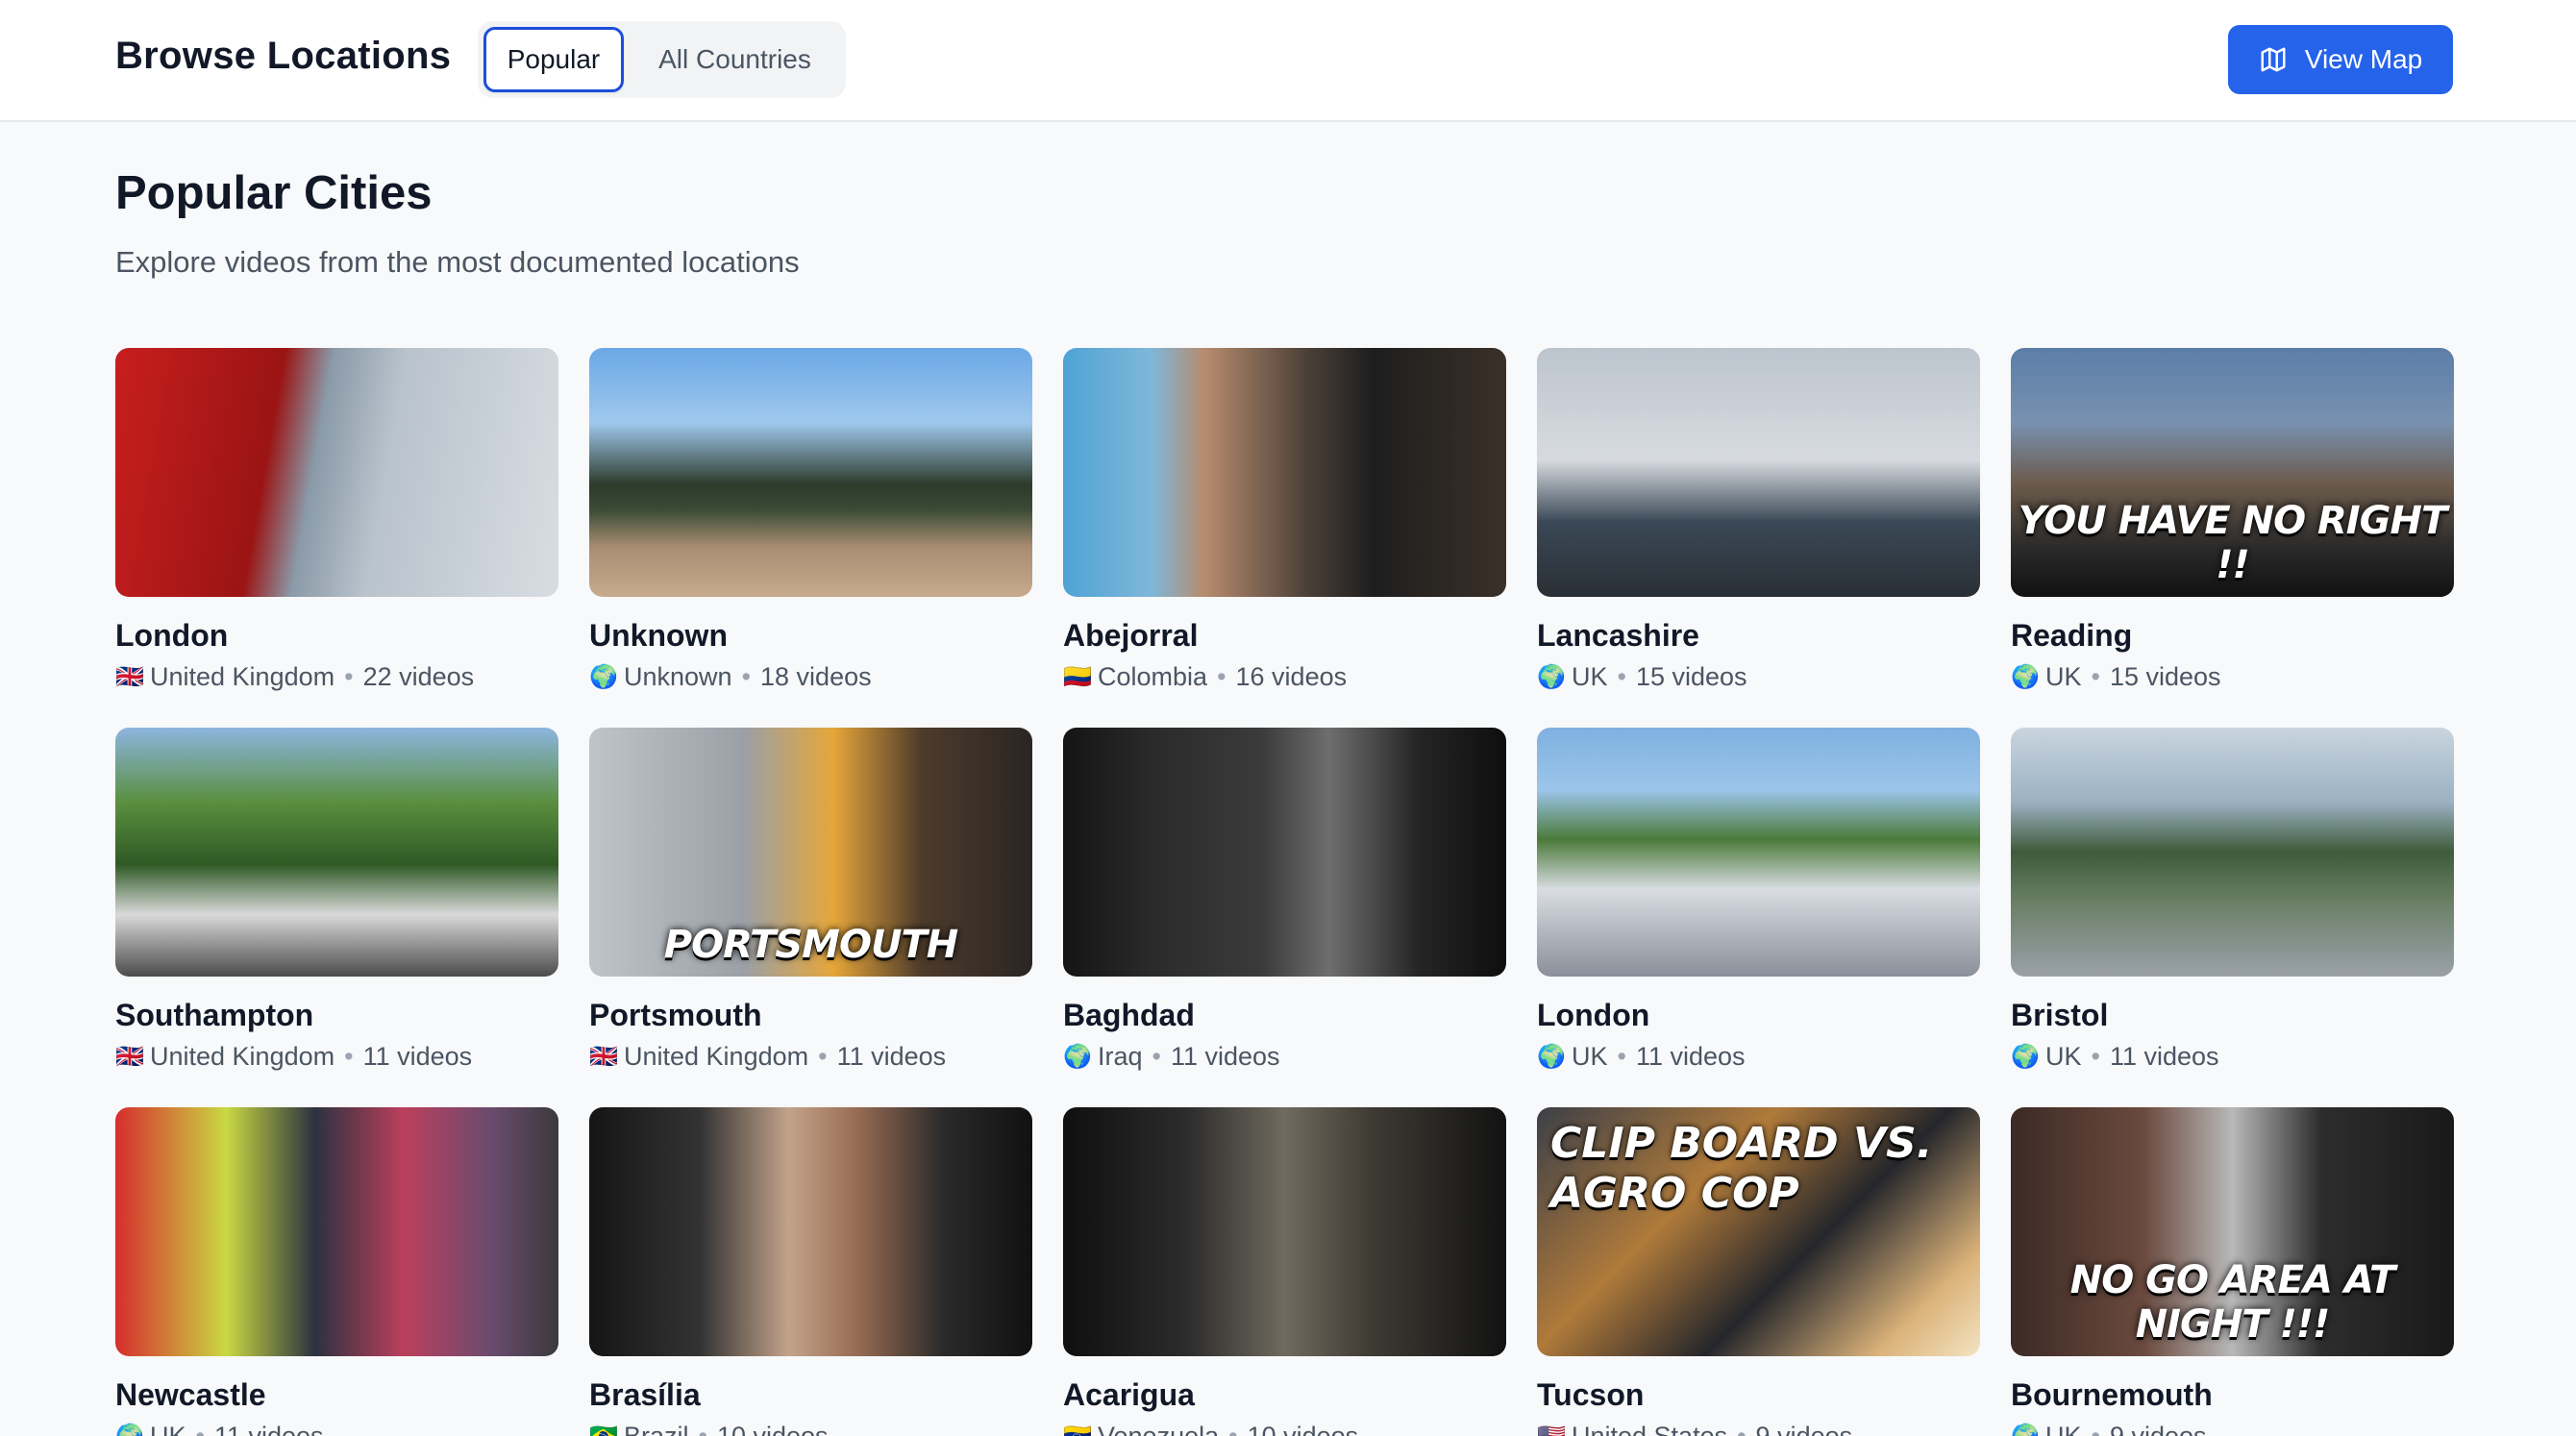 Image resolution: width=2576 pixels, height=1436 pixels. What do you see at coordinates (1759, 519) in the screenshot?
I see `city-card: Lancashire 🌍 UK • 15 videos` at bounding box center [1759, 519].